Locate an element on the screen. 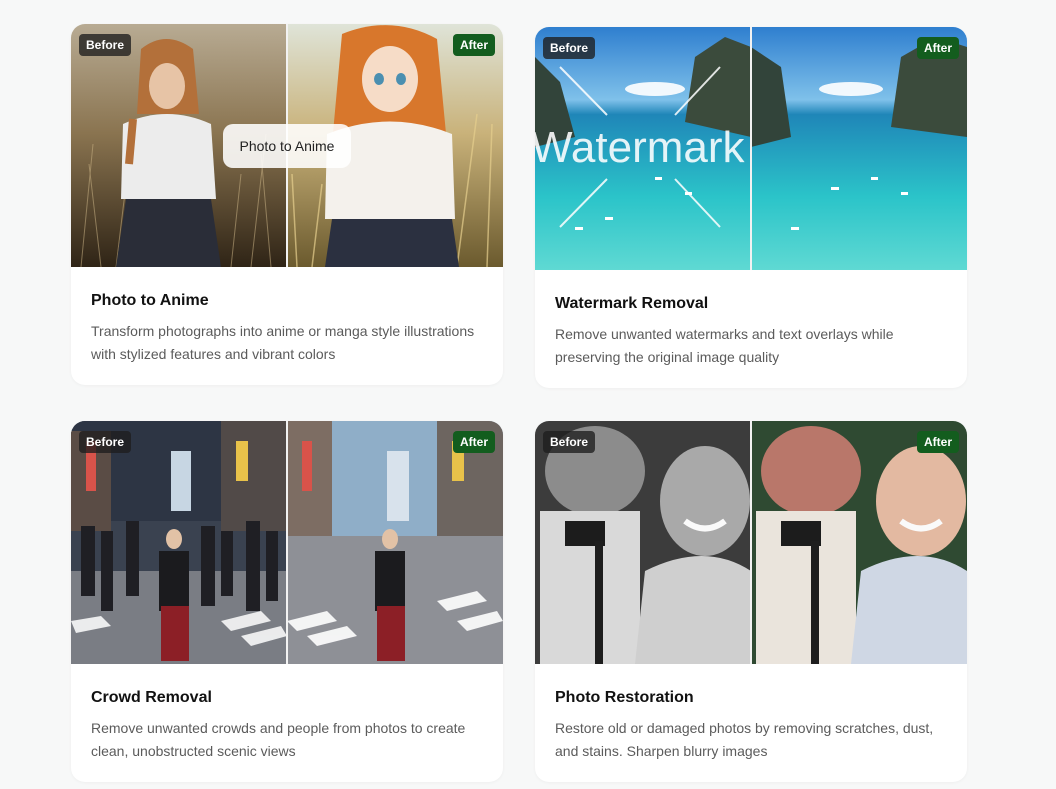 This screenshot has height=789, width=1056. before-after-slider: Watermark Before After is located at coordinates (751, 148).